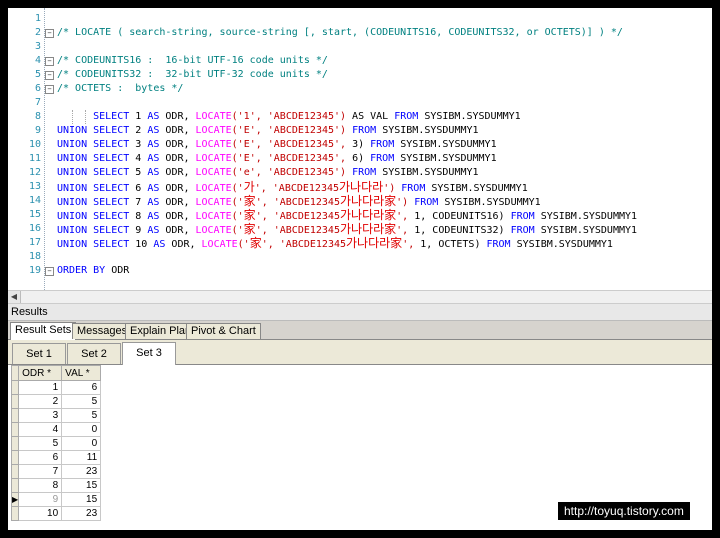 This screenshot has width=720, height=538. Describe the element at coordinates (34, 144) in the screenshot. I see `line-number: 10` at that location.